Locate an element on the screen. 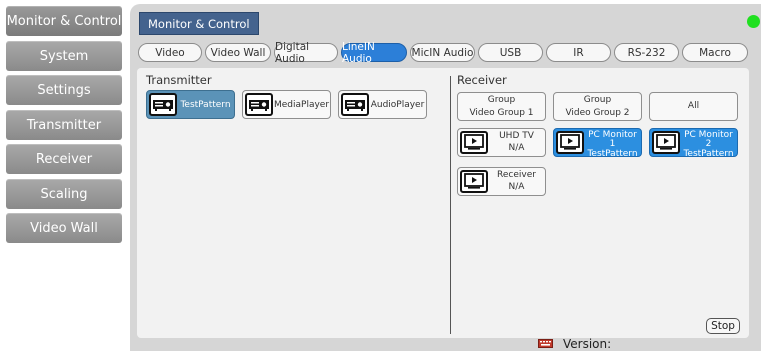  sidebar-item-monitor-control: Monitor & Control is located at coordinates (64, 21).